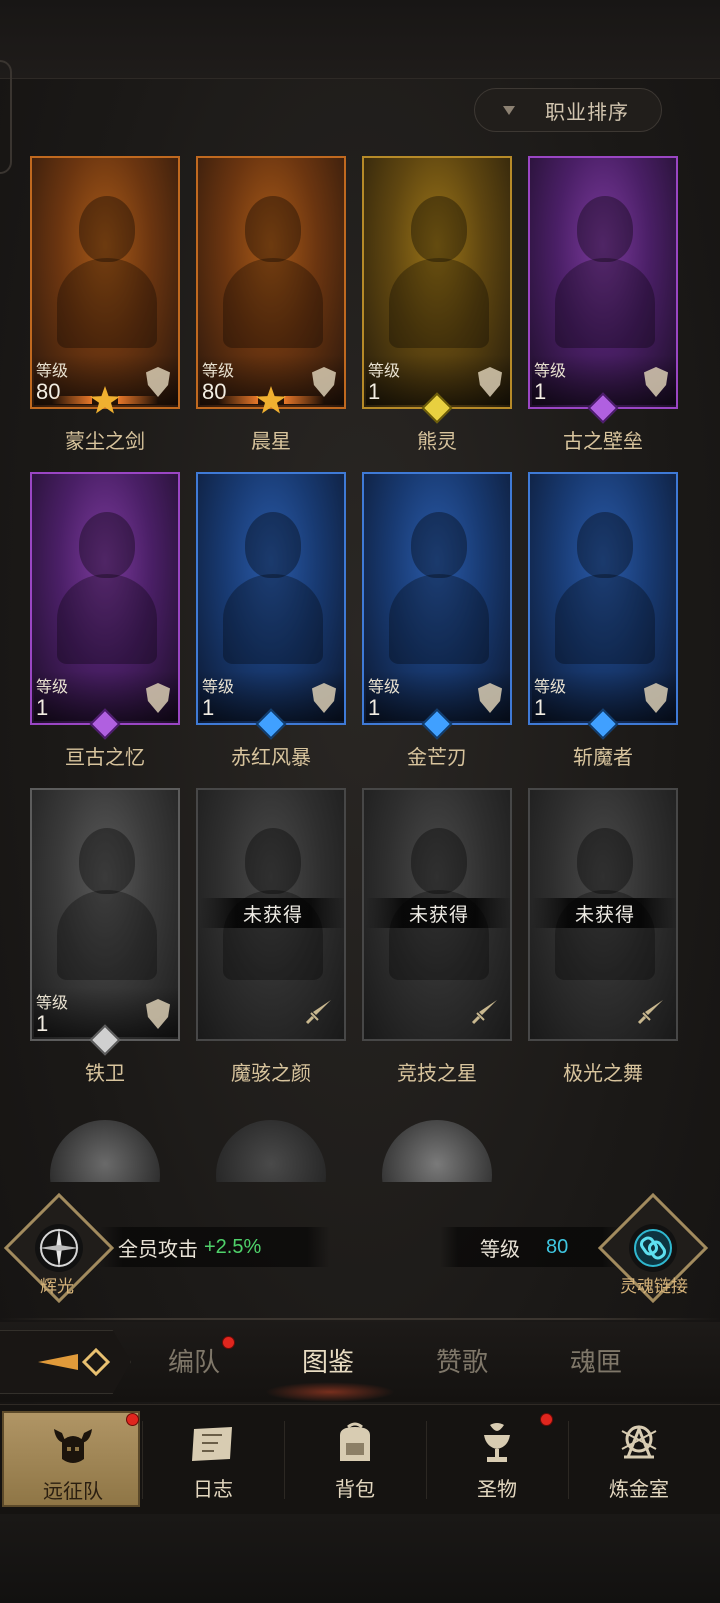  I want to click on scroll-map-icon, so click(212, 1444).